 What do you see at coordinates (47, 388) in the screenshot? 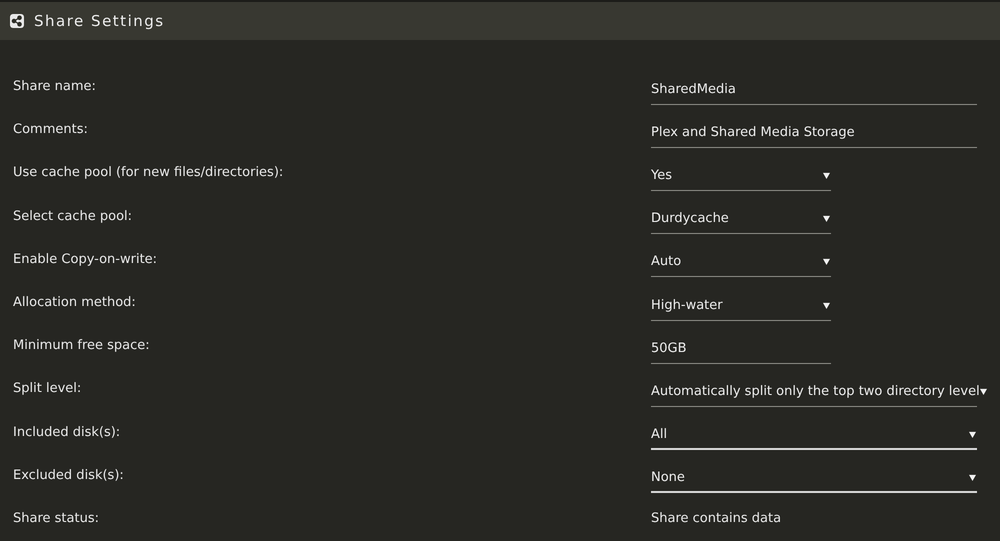
I see `setting-label: Split level:` at bounding box center [47, 388].